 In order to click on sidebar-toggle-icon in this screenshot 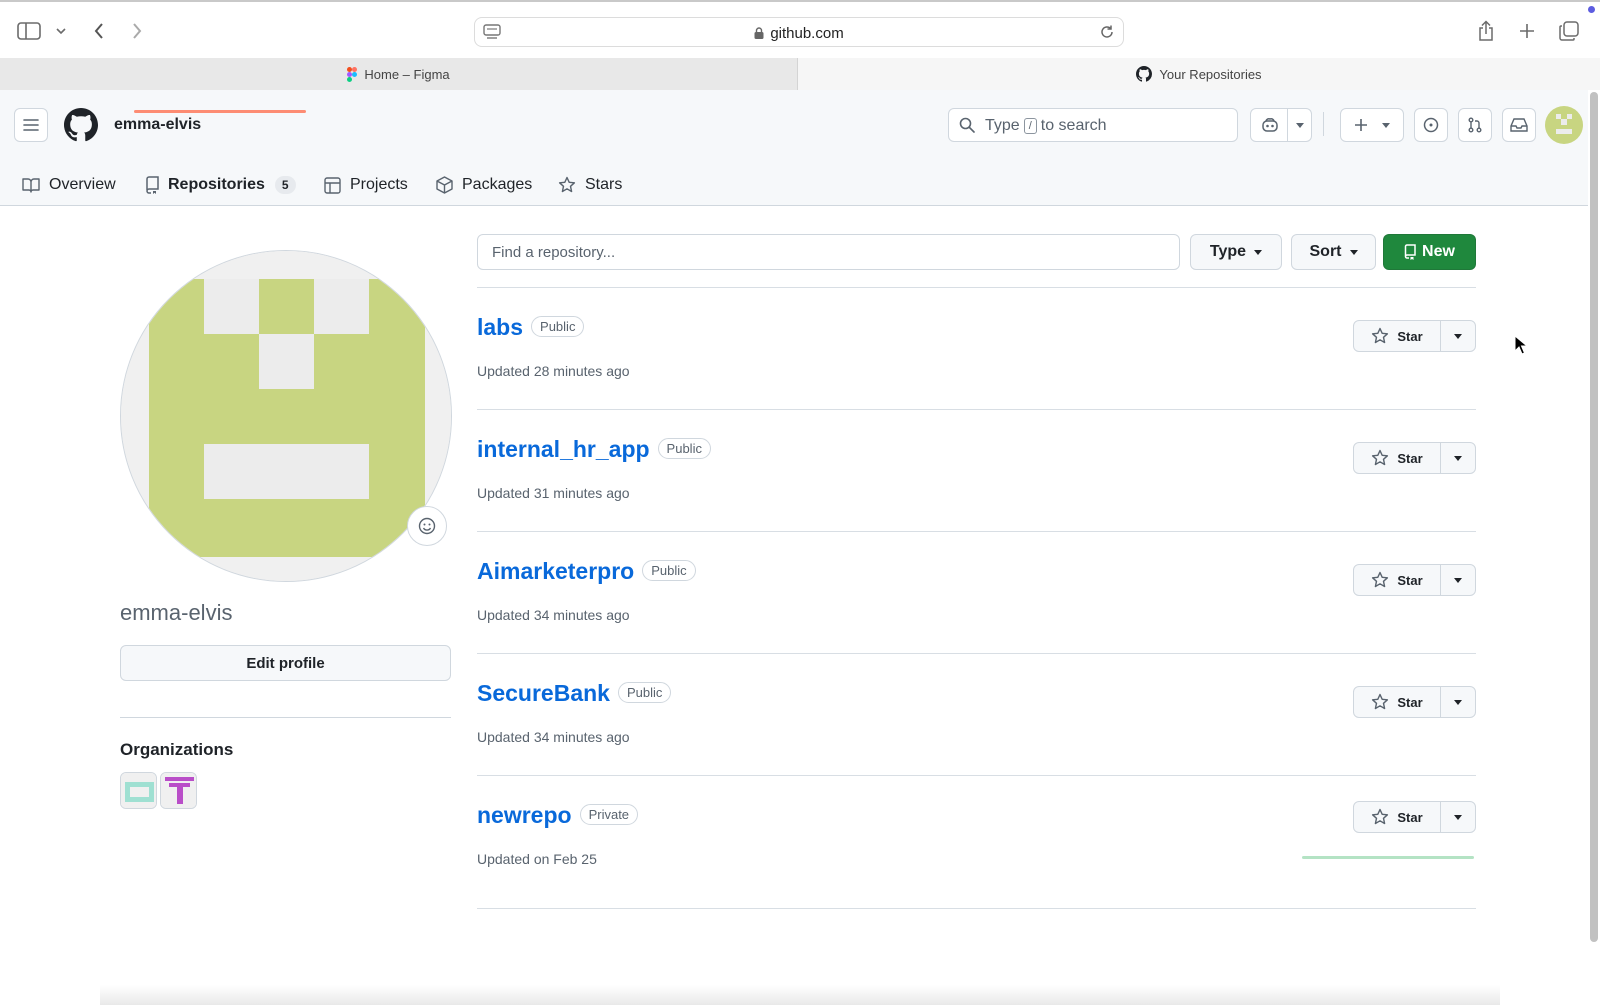, I will do `click(29, 31)`.